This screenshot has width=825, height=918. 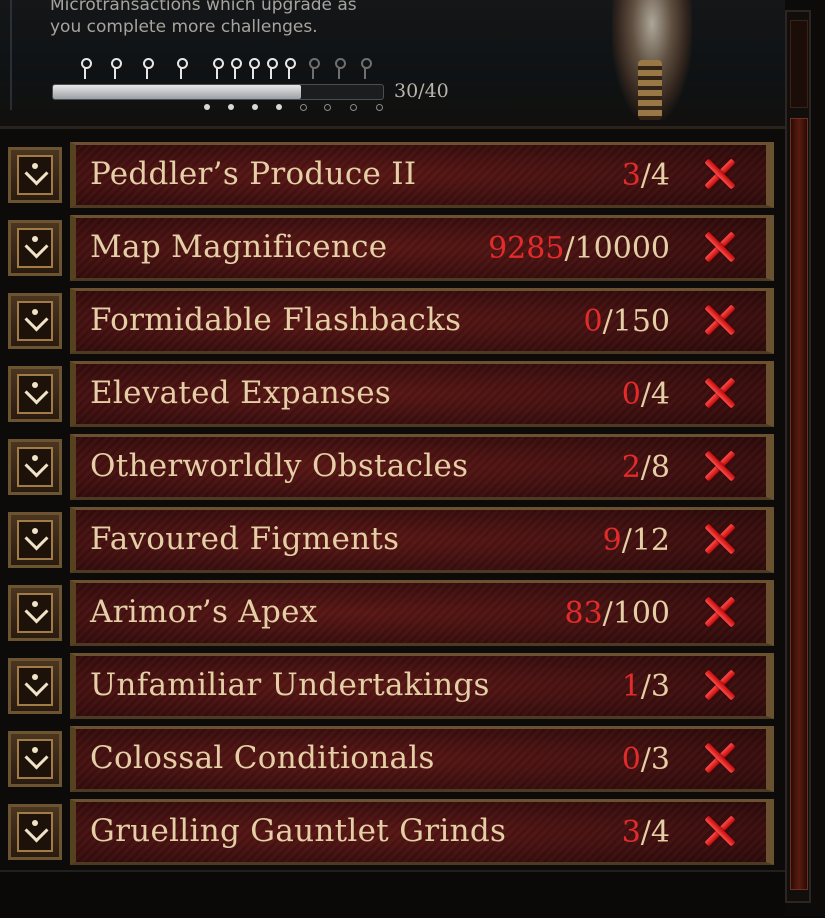 I want to click on challenge-current-value: 0, so click(x=631, y=759).